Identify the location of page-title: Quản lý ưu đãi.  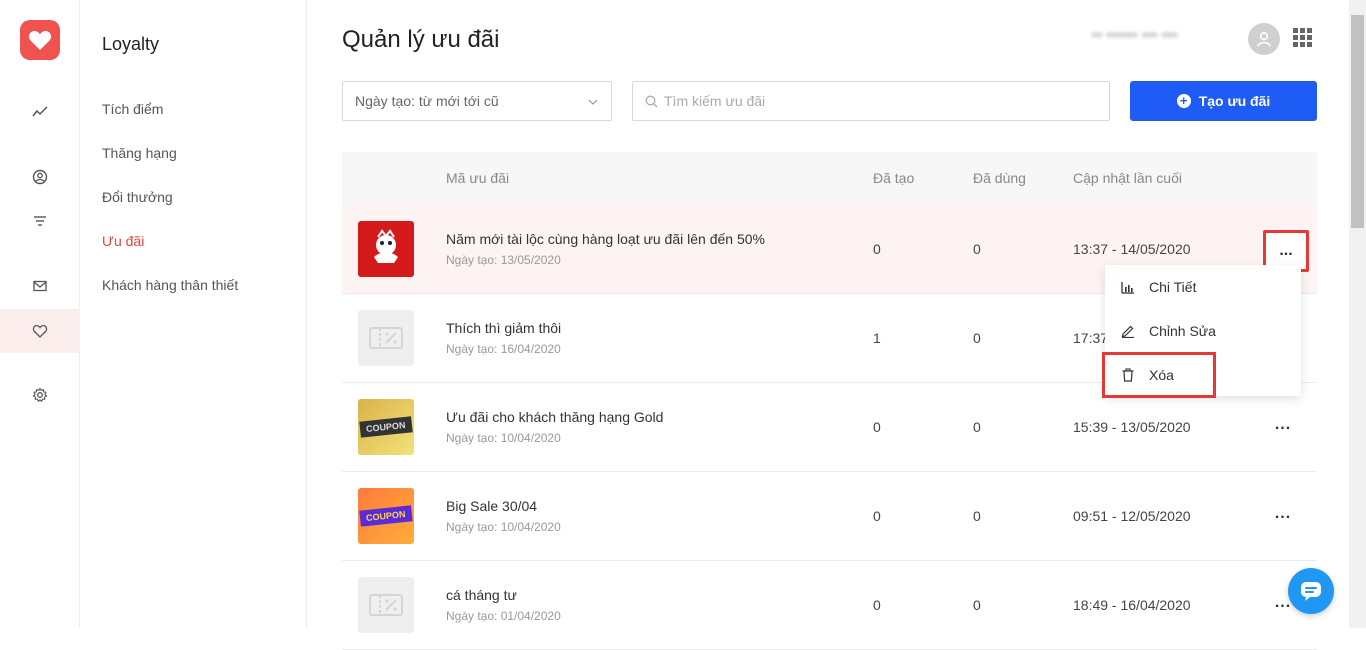
(421, 39).